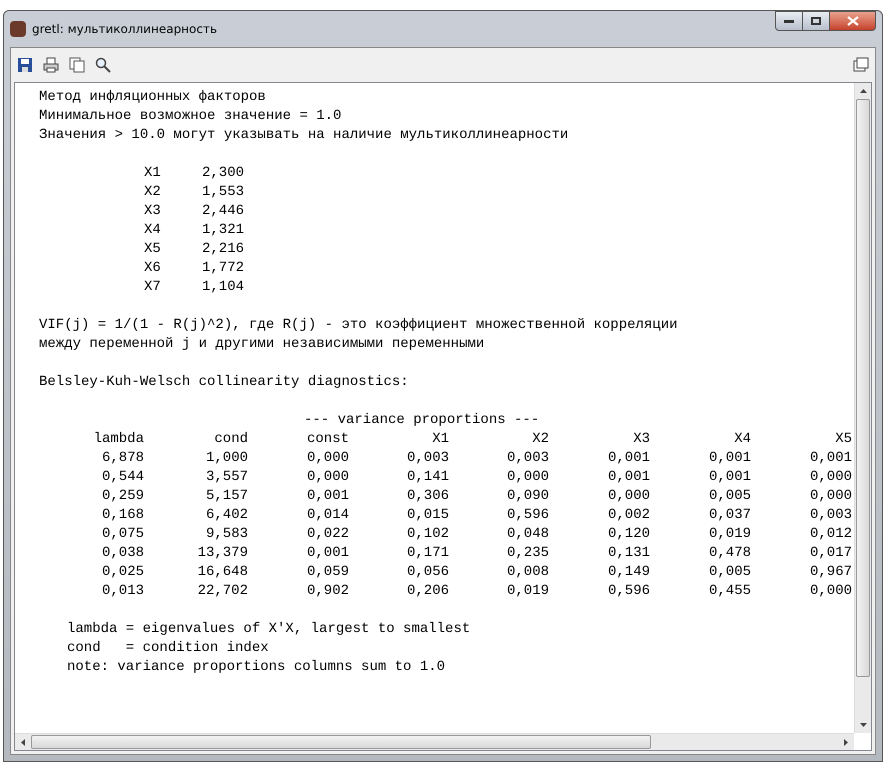 The width and height of the screenshot is (883, 768). Describe the element at coordinates (168, 648) in the screenshot. I see `note-text: cond = condition index` at that location.